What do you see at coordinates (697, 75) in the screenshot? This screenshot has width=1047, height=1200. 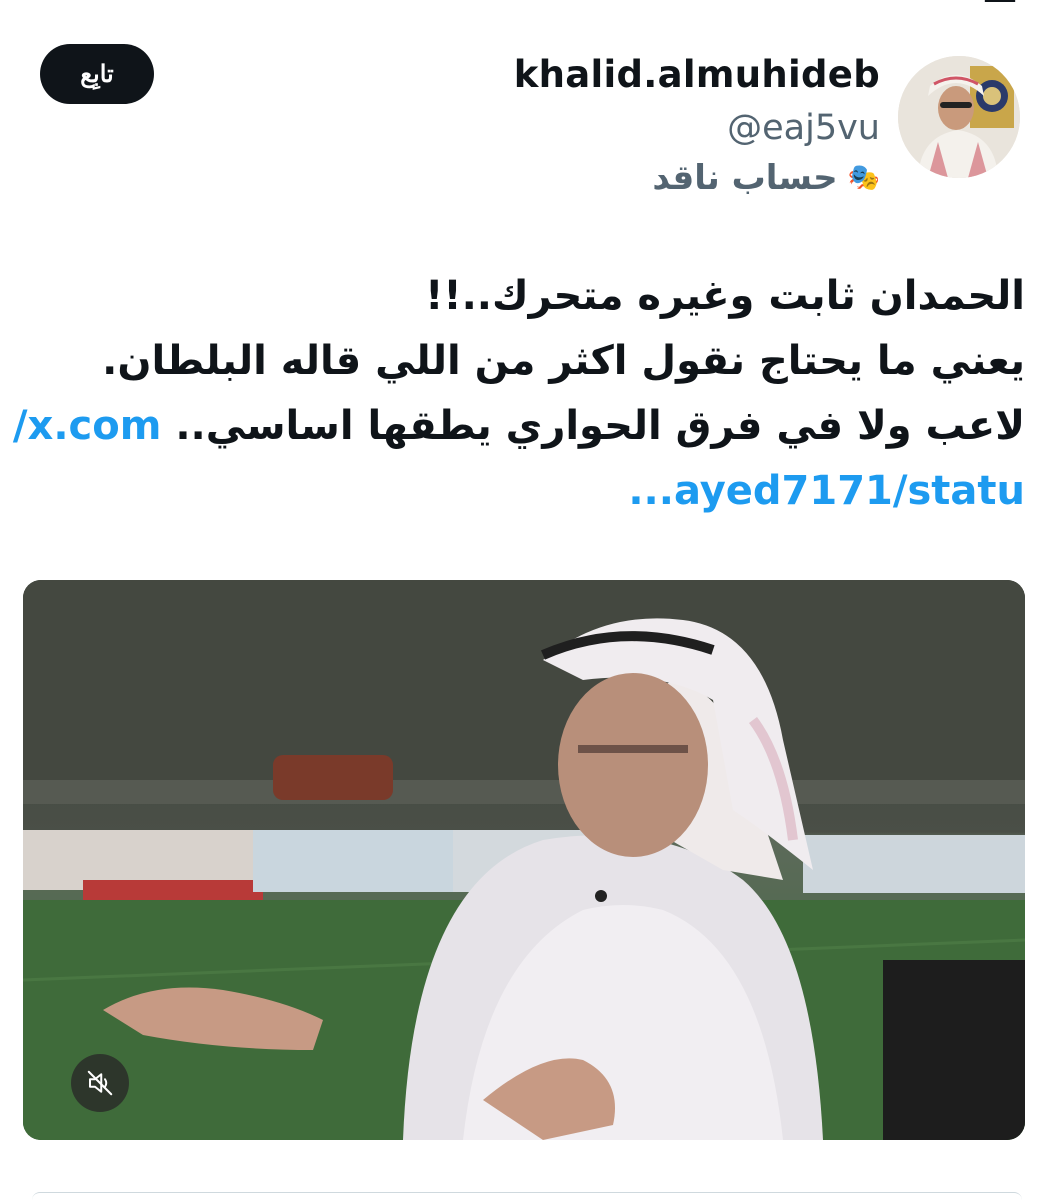 I see `display-name: khalid.almuhideb` at bounding box center [697, 75].